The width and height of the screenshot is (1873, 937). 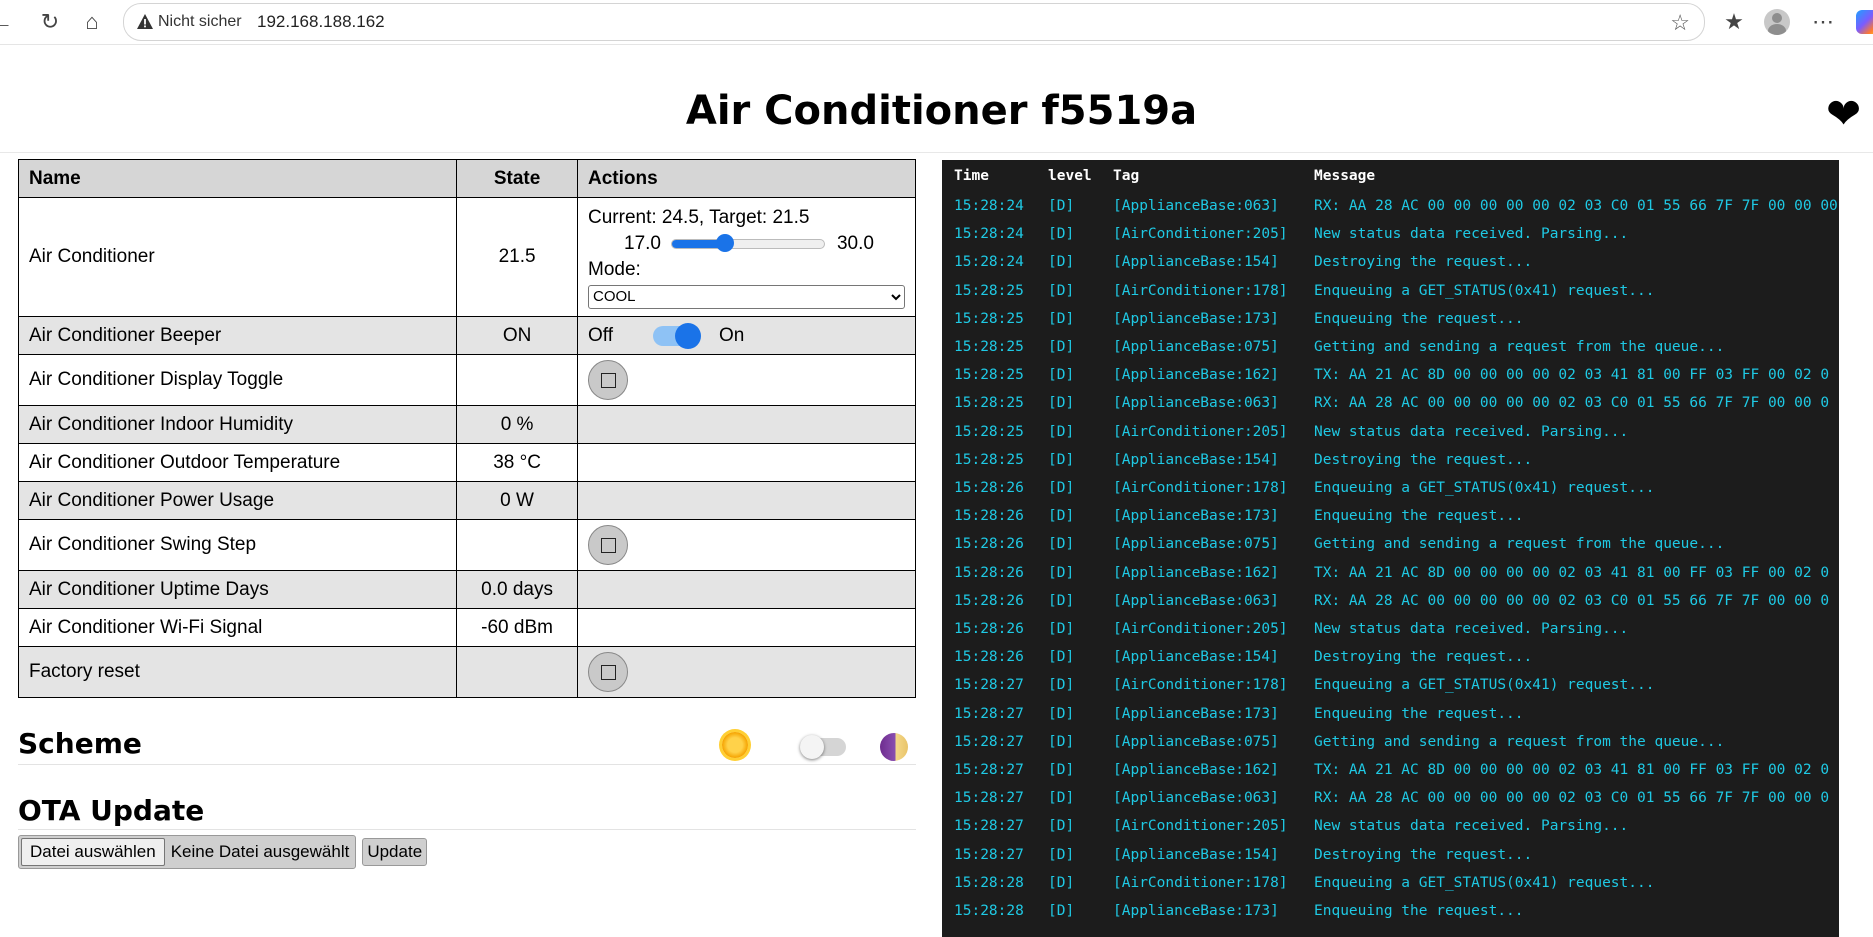 What do you see at coordinates (1196, 262) in the screenshot?
I see `log-tag: [ApplianceBase:154]` at bounding box center [1196, 262].